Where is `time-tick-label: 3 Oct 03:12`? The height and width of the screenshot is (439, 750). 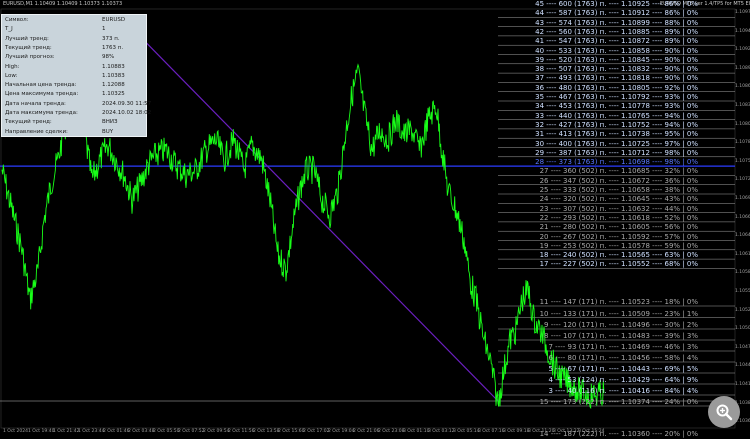 time-tick-label: 3 Oct 03:12 is located at coordinates (441, 431).